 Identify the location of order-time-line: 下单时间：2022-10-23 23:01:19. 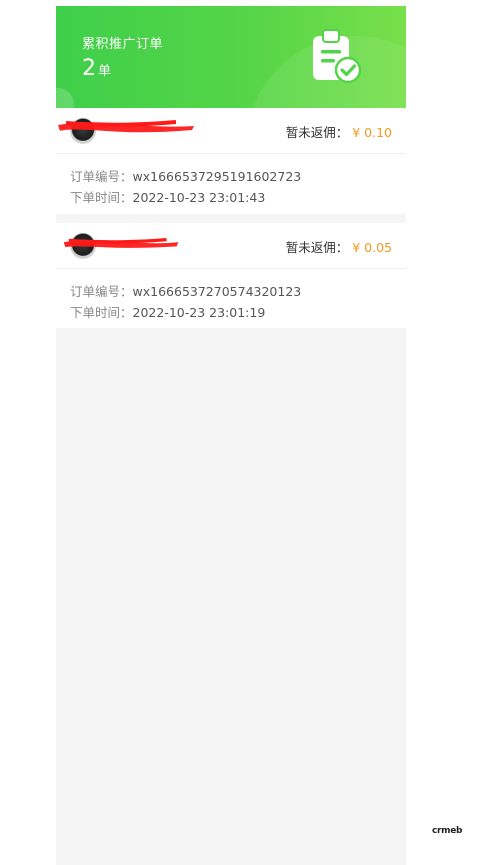
(238, 312).